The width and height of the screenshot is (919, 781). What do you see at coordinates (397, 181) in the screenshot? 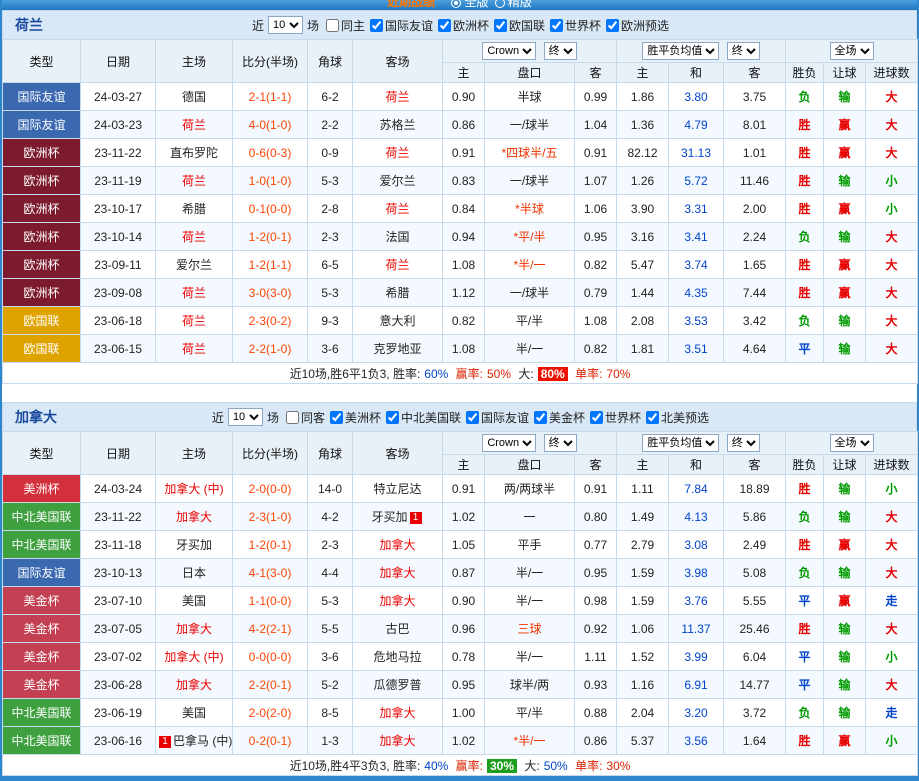
I see `team-label: 爱尔兰` at bounding box center [397, 181].